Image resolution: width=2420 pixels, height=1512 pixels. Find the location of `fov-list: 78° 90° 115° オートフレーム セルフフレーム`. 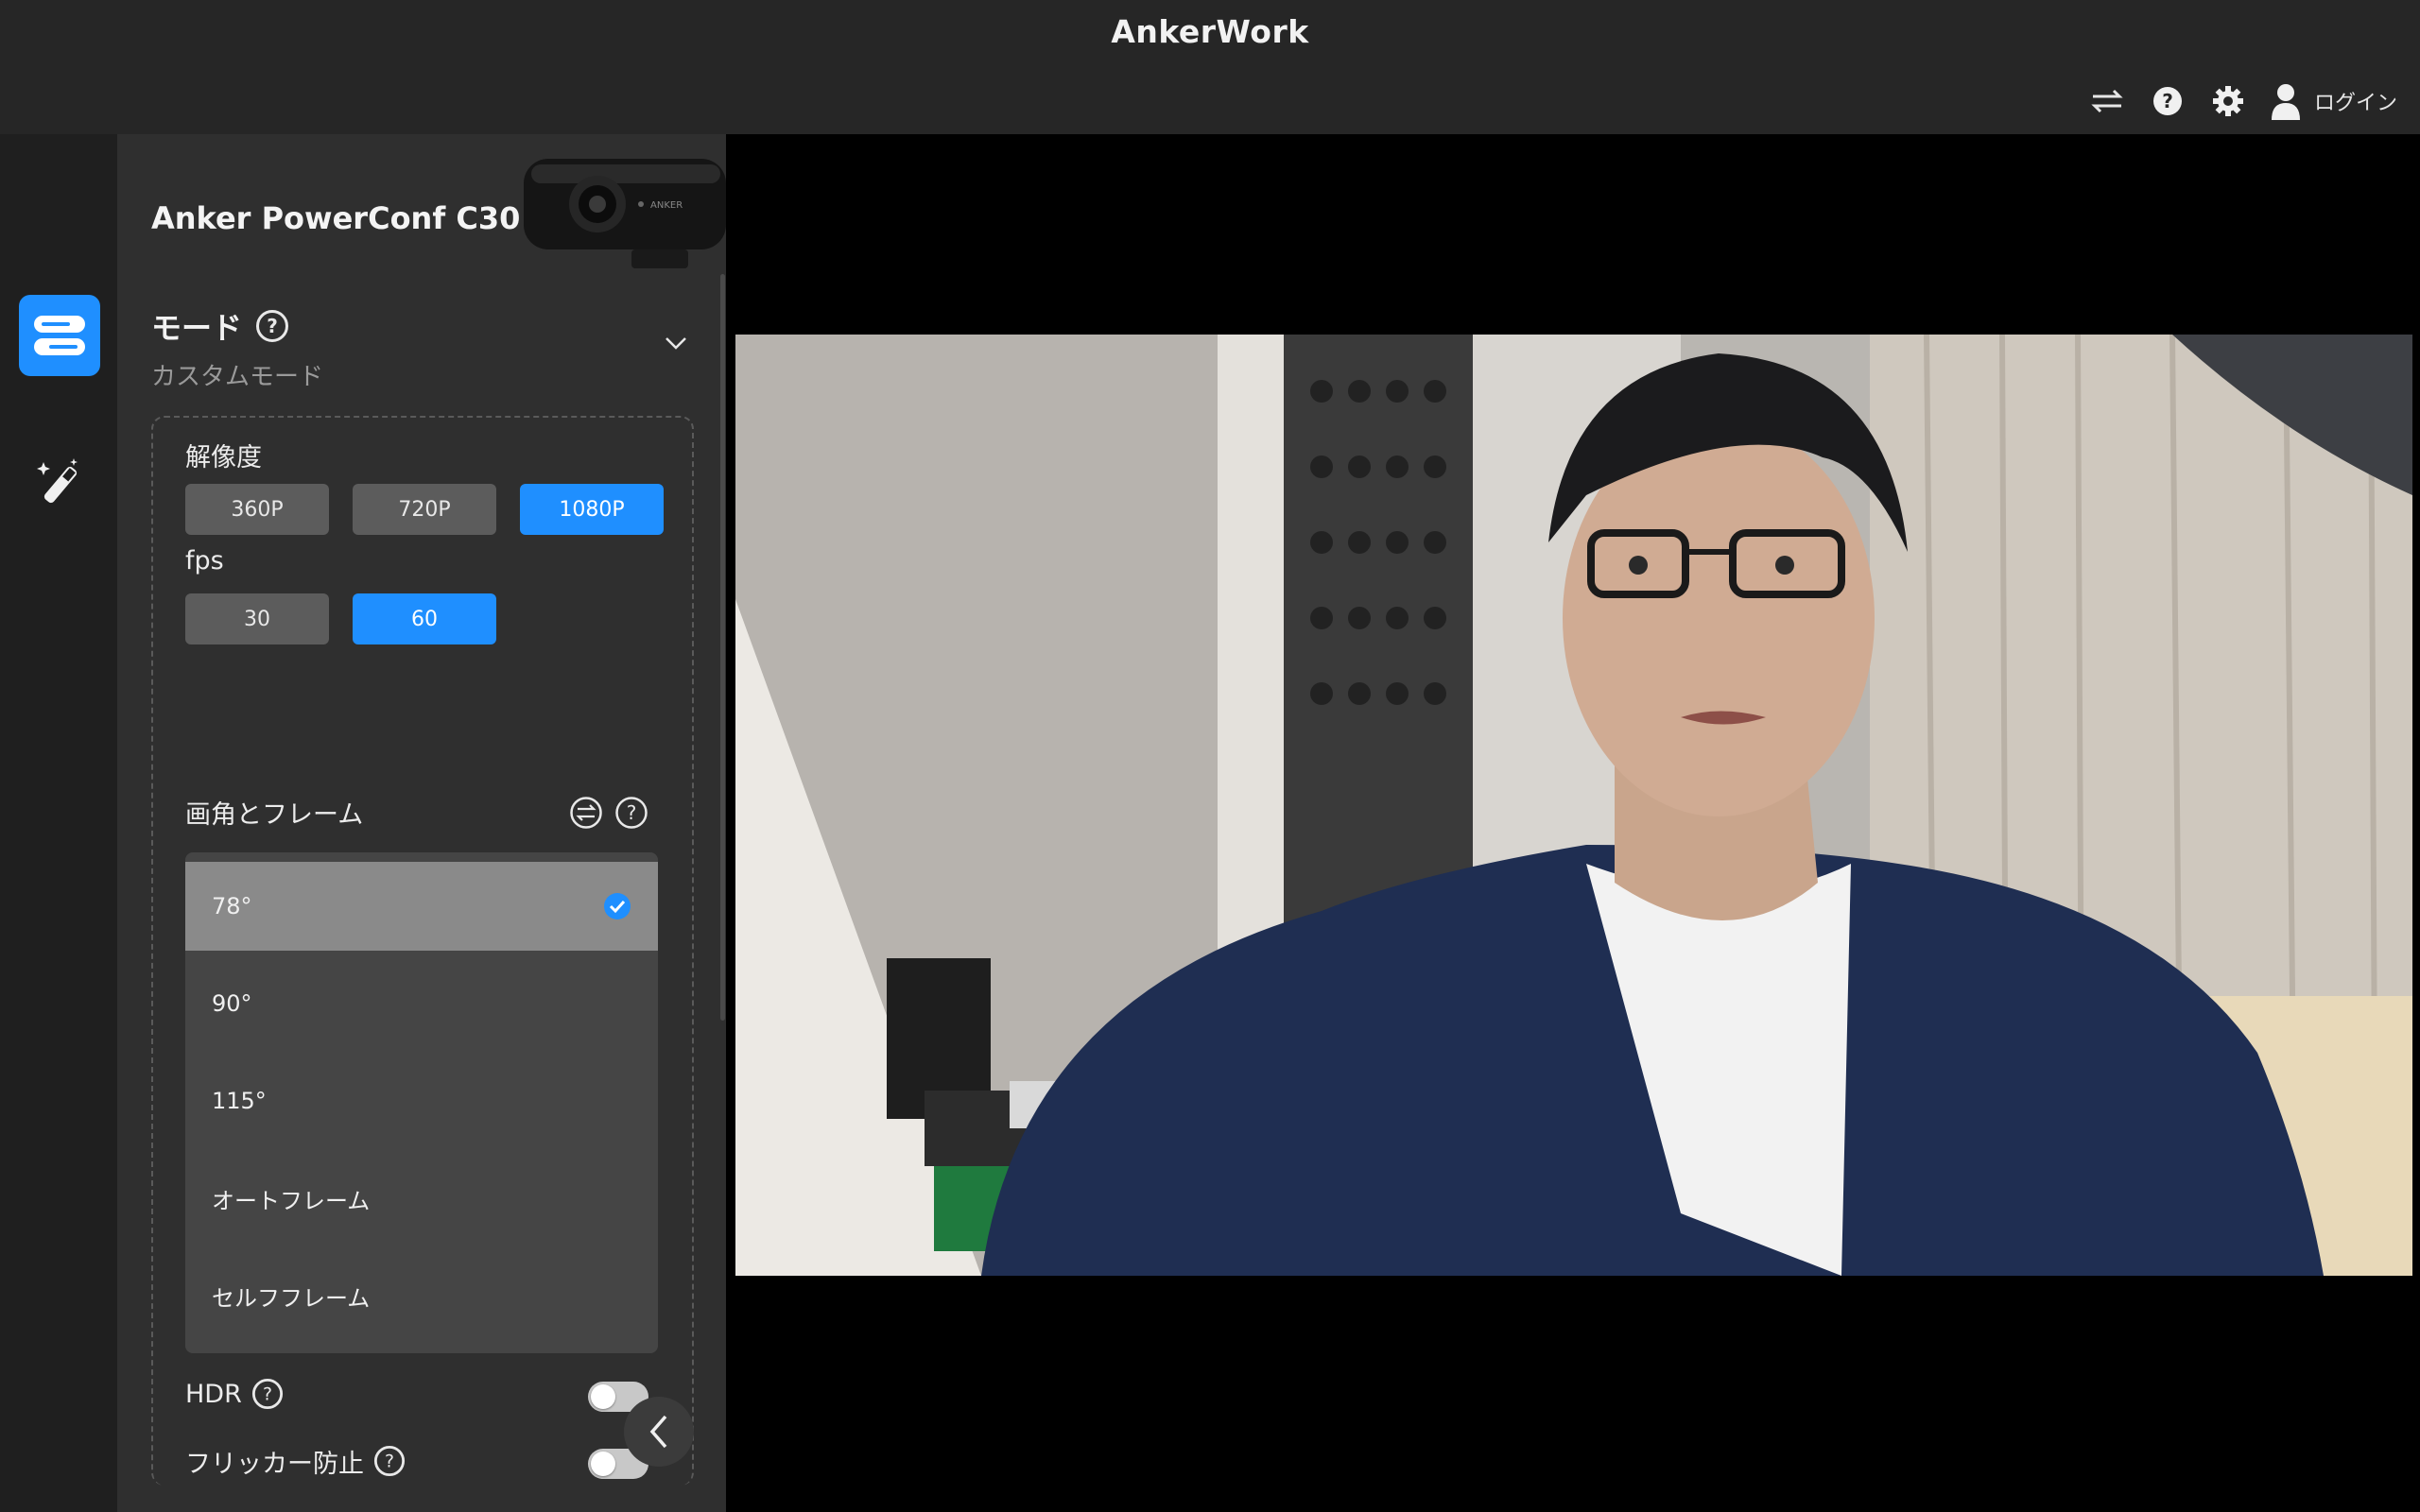

fov-list: 78° 90° 115° オートフレーム セルフフレーム is located at coordinates (421, 1102).